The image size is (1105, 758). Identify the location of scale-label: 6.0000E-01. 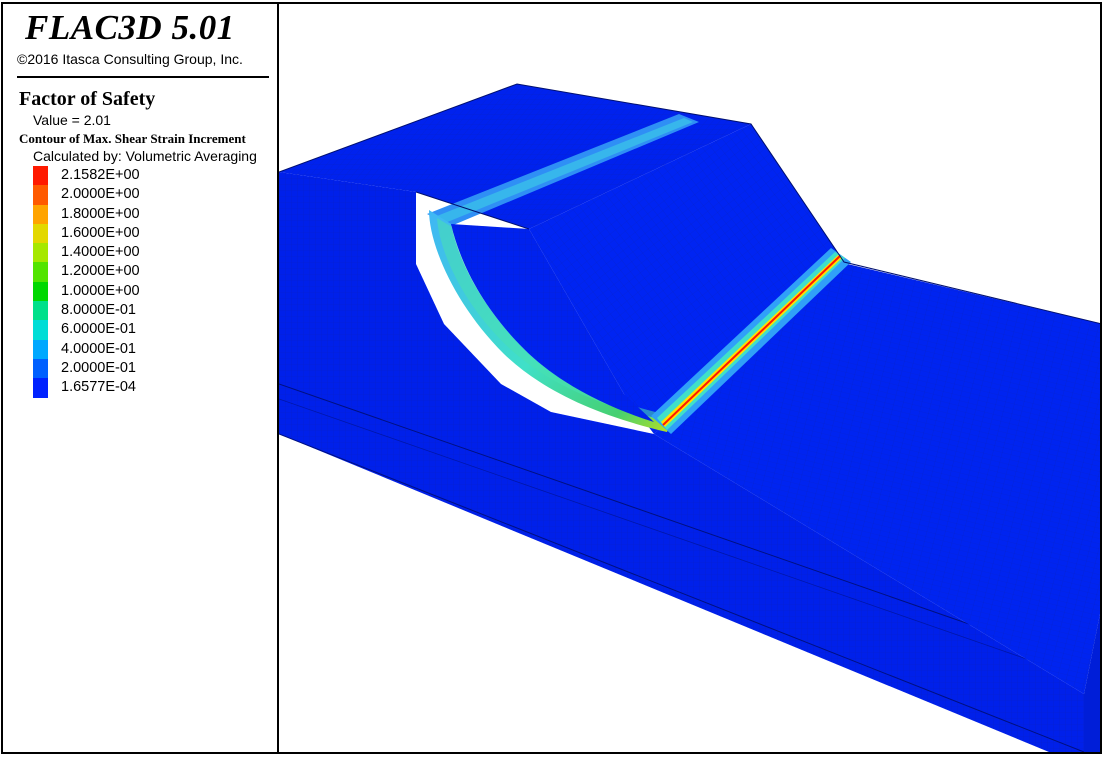
(98, 329).